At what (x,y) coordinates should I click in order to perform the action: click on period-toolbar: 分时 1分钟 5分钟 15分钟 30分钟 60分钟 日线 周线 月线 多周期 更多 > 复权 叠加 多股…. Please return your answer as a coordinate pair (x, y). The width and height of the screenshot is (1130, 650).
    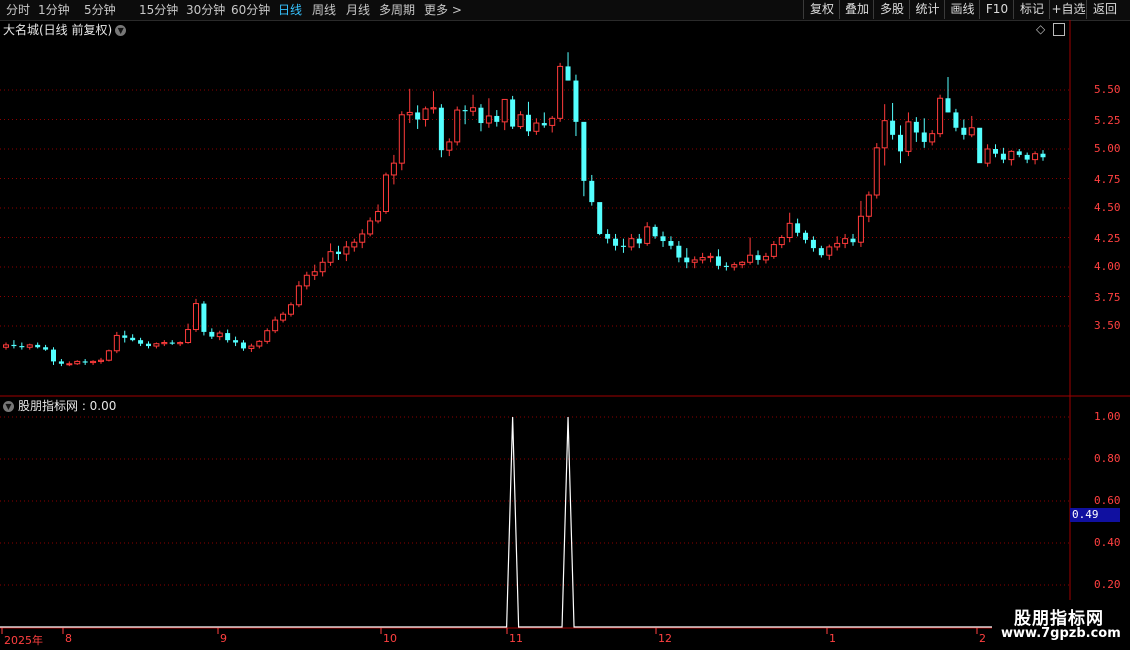
    Looking at the image, I should click on (565, 10).